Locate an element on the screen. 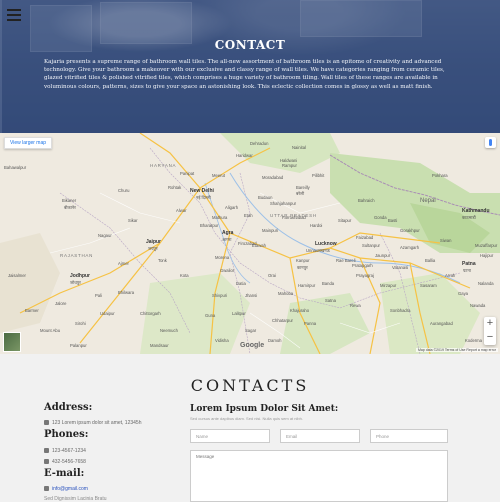  map-label: जयपुर is located at coordinates (153, 248).